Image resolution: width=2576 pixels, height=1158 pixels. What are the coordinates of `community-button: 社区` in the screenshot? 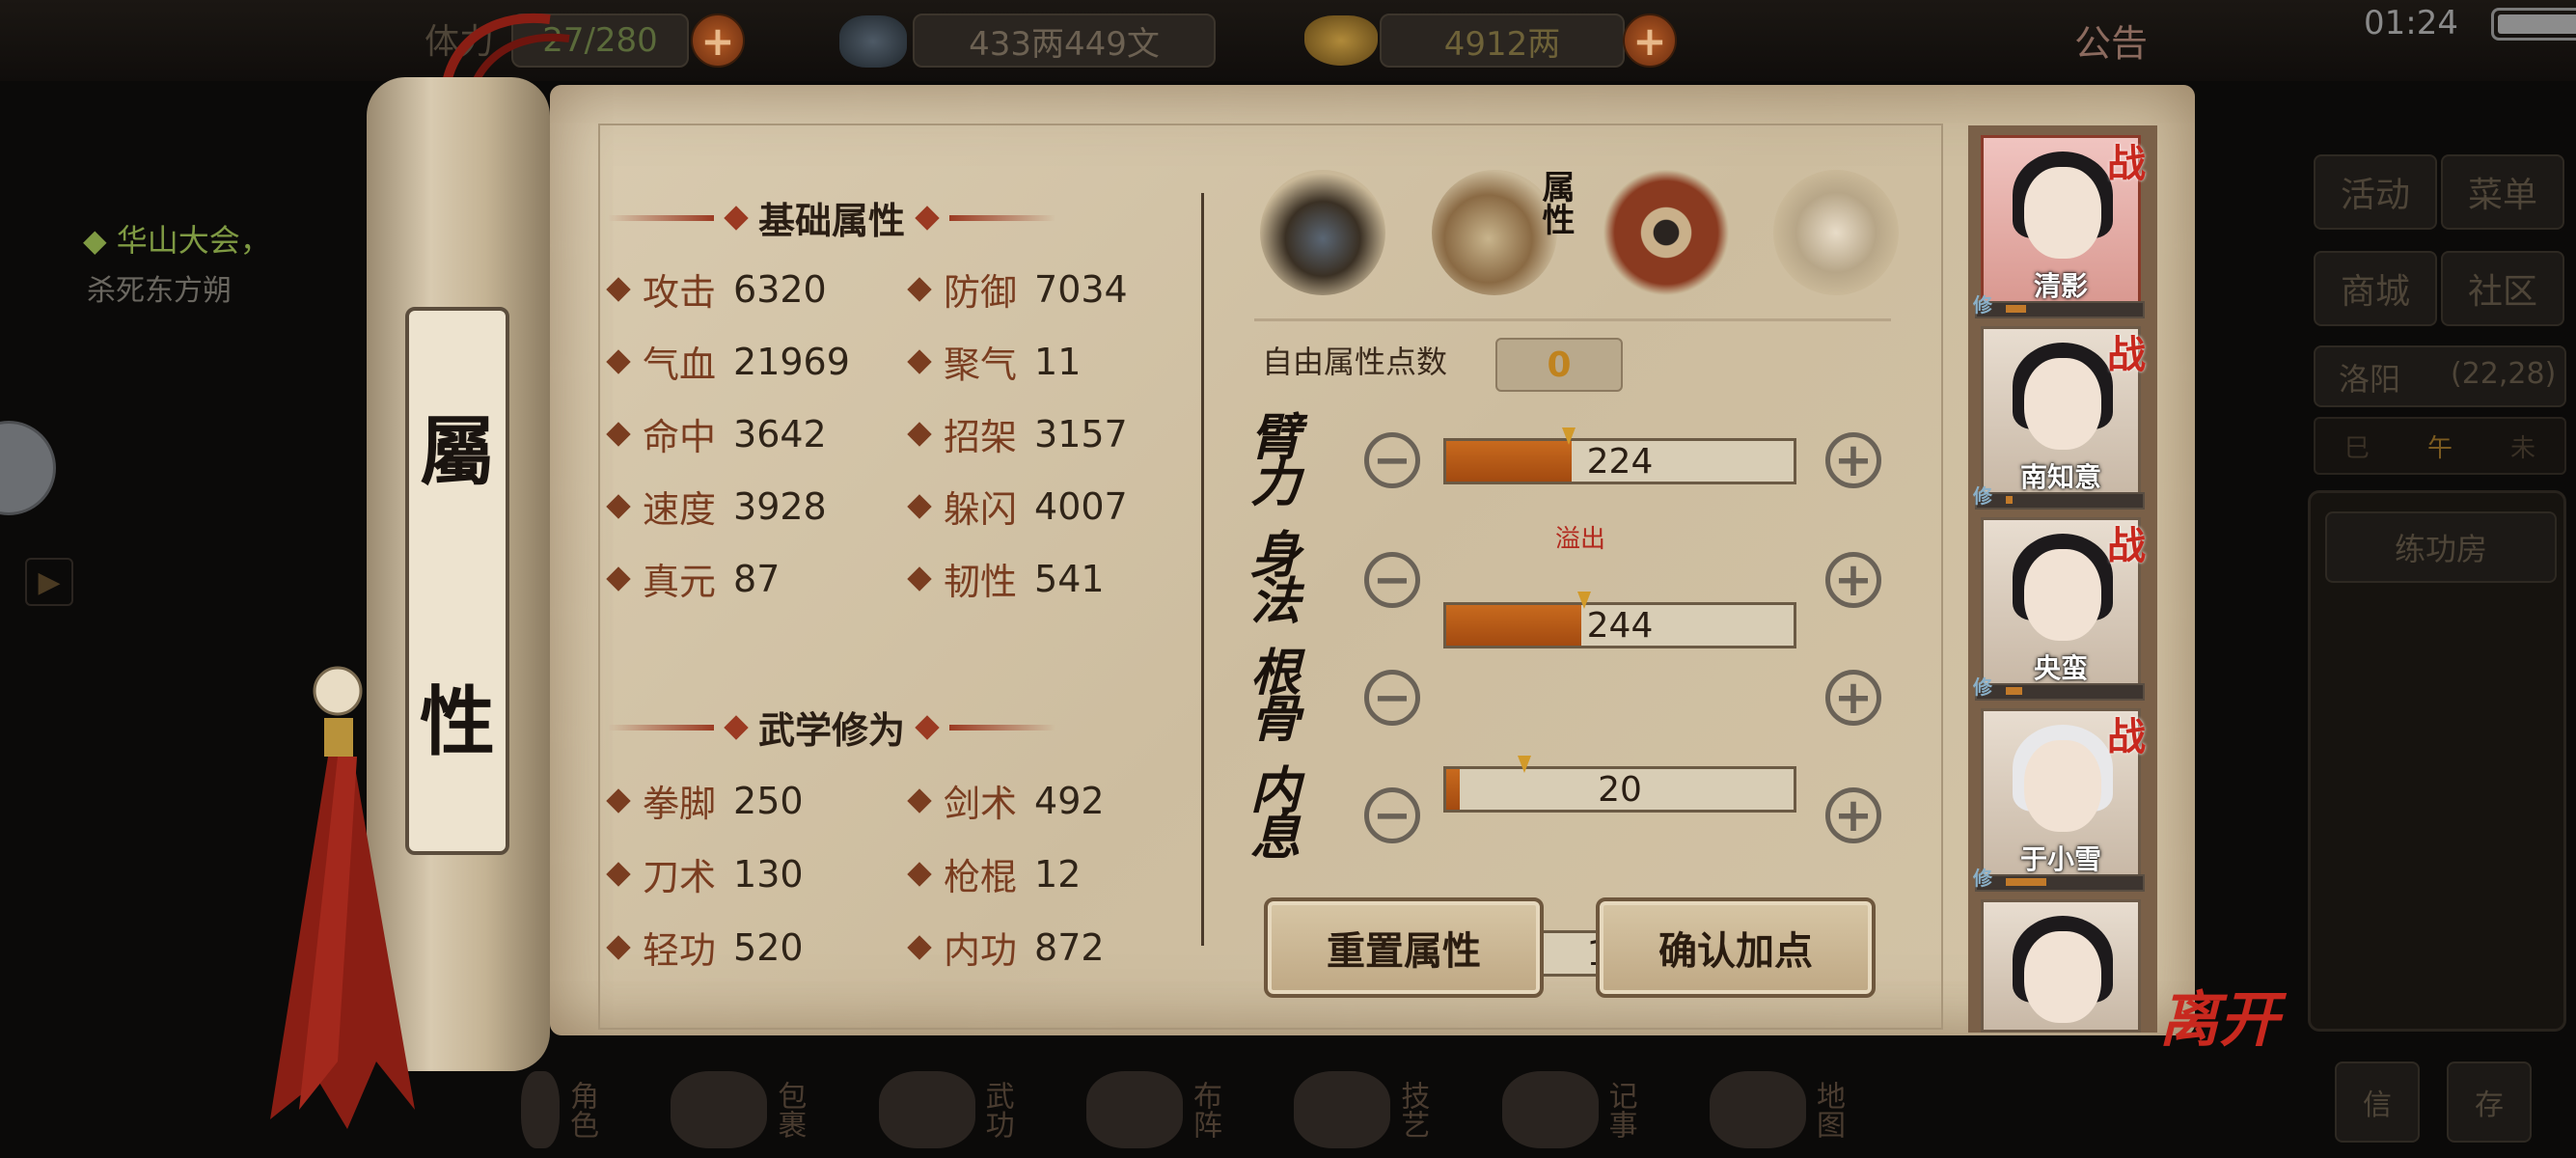 It's located at (2503, 288).